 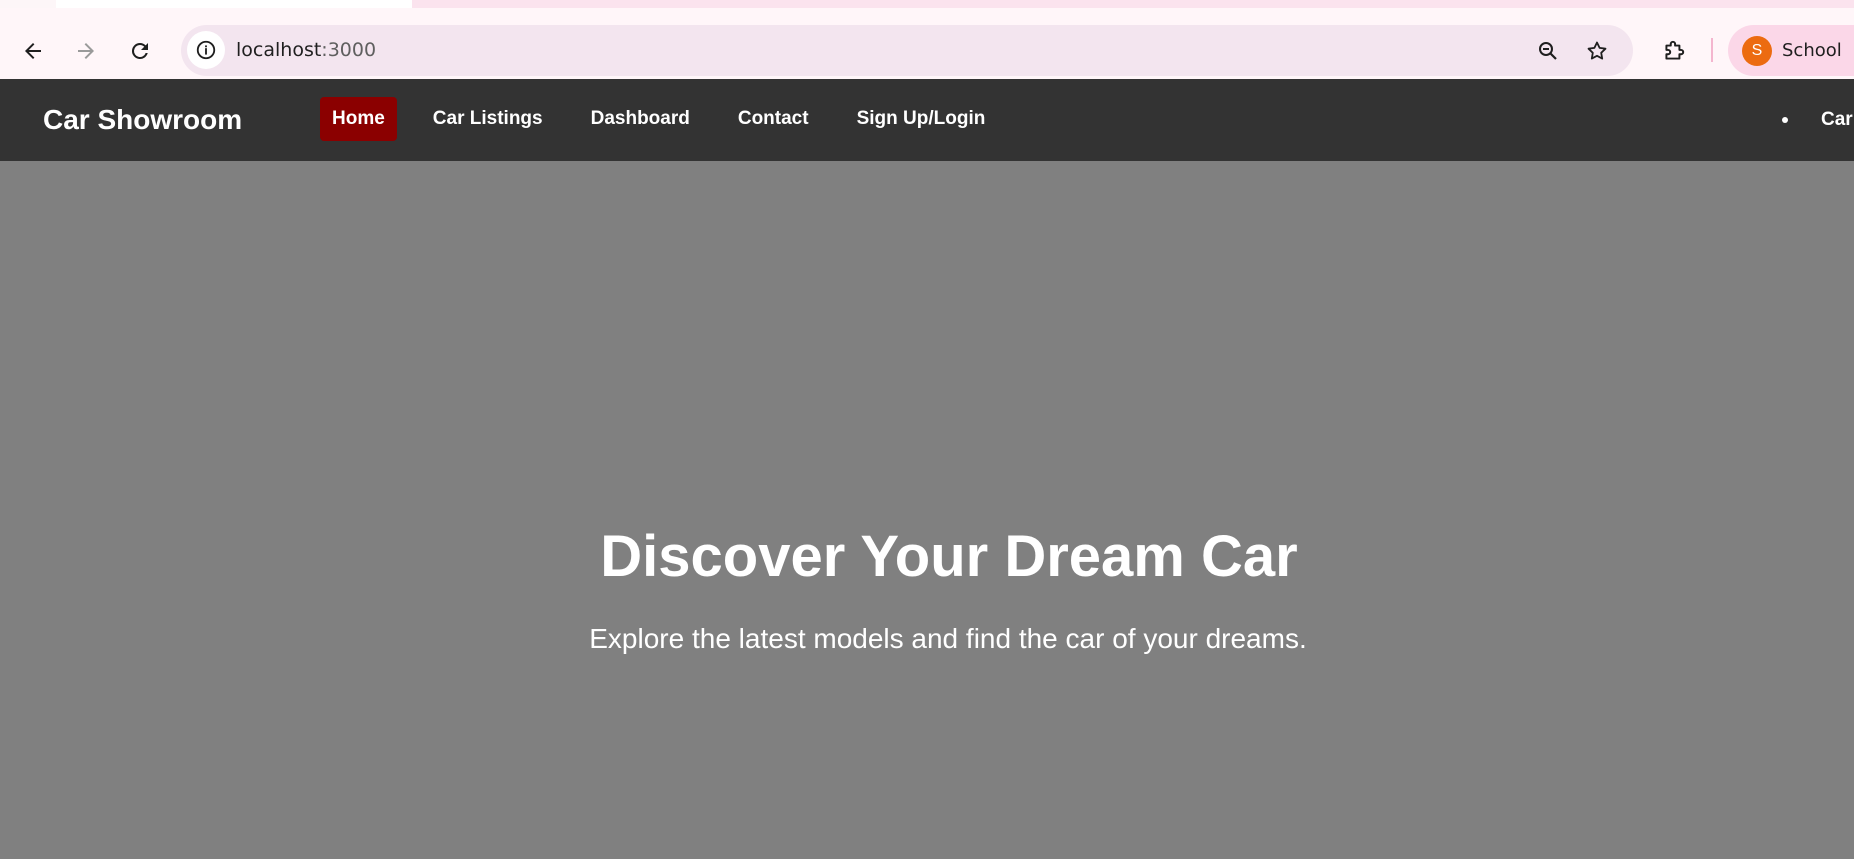 I want to click on puzzle-piece-icon, so click(x=1675, y=50).